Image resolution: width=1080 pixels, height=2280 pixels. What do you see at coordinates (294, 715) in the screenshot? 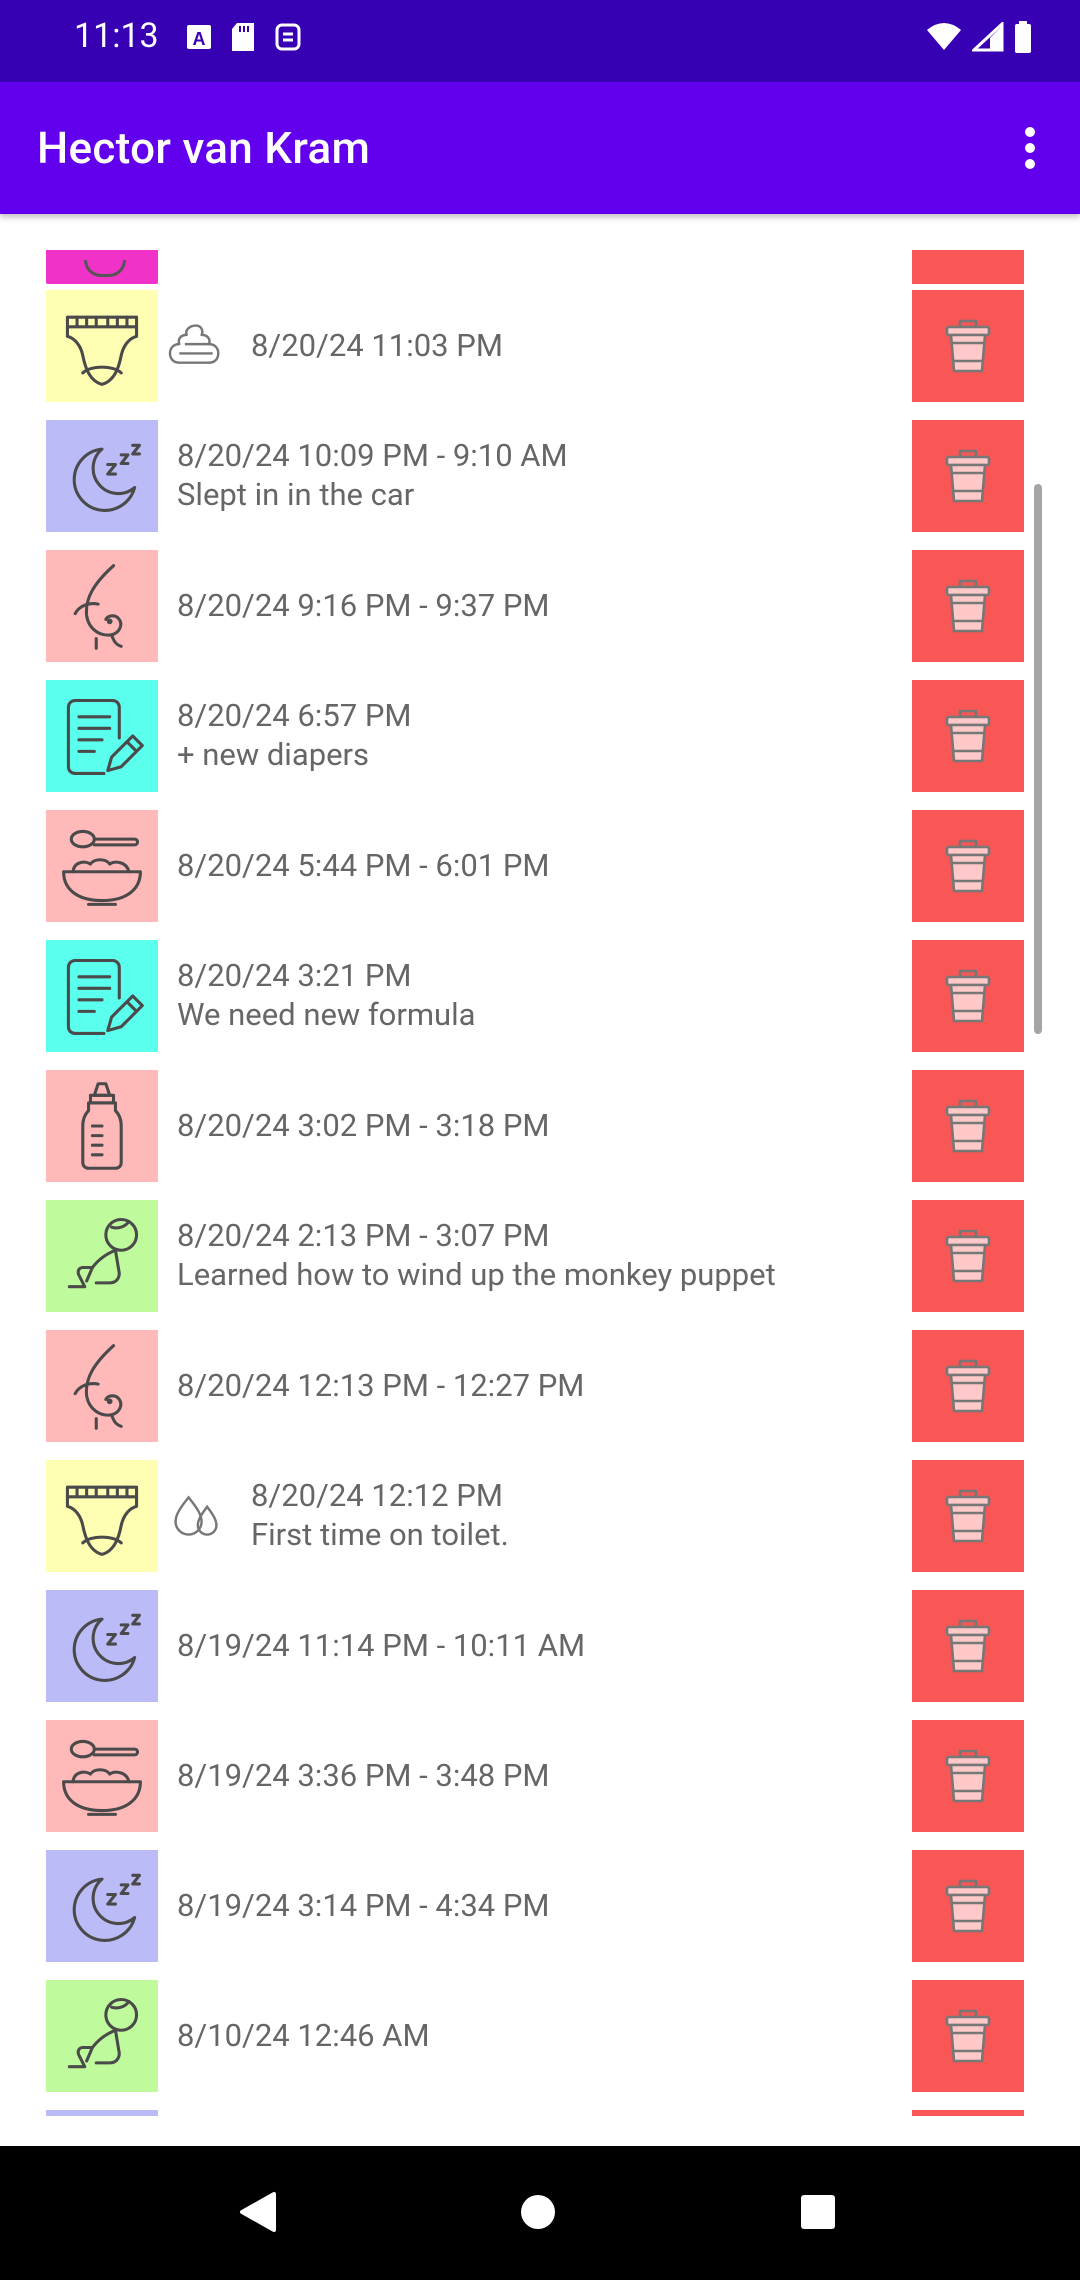
I see `entry-time: 8/20/24 6:57 PM` at bounding box center [294, 715].